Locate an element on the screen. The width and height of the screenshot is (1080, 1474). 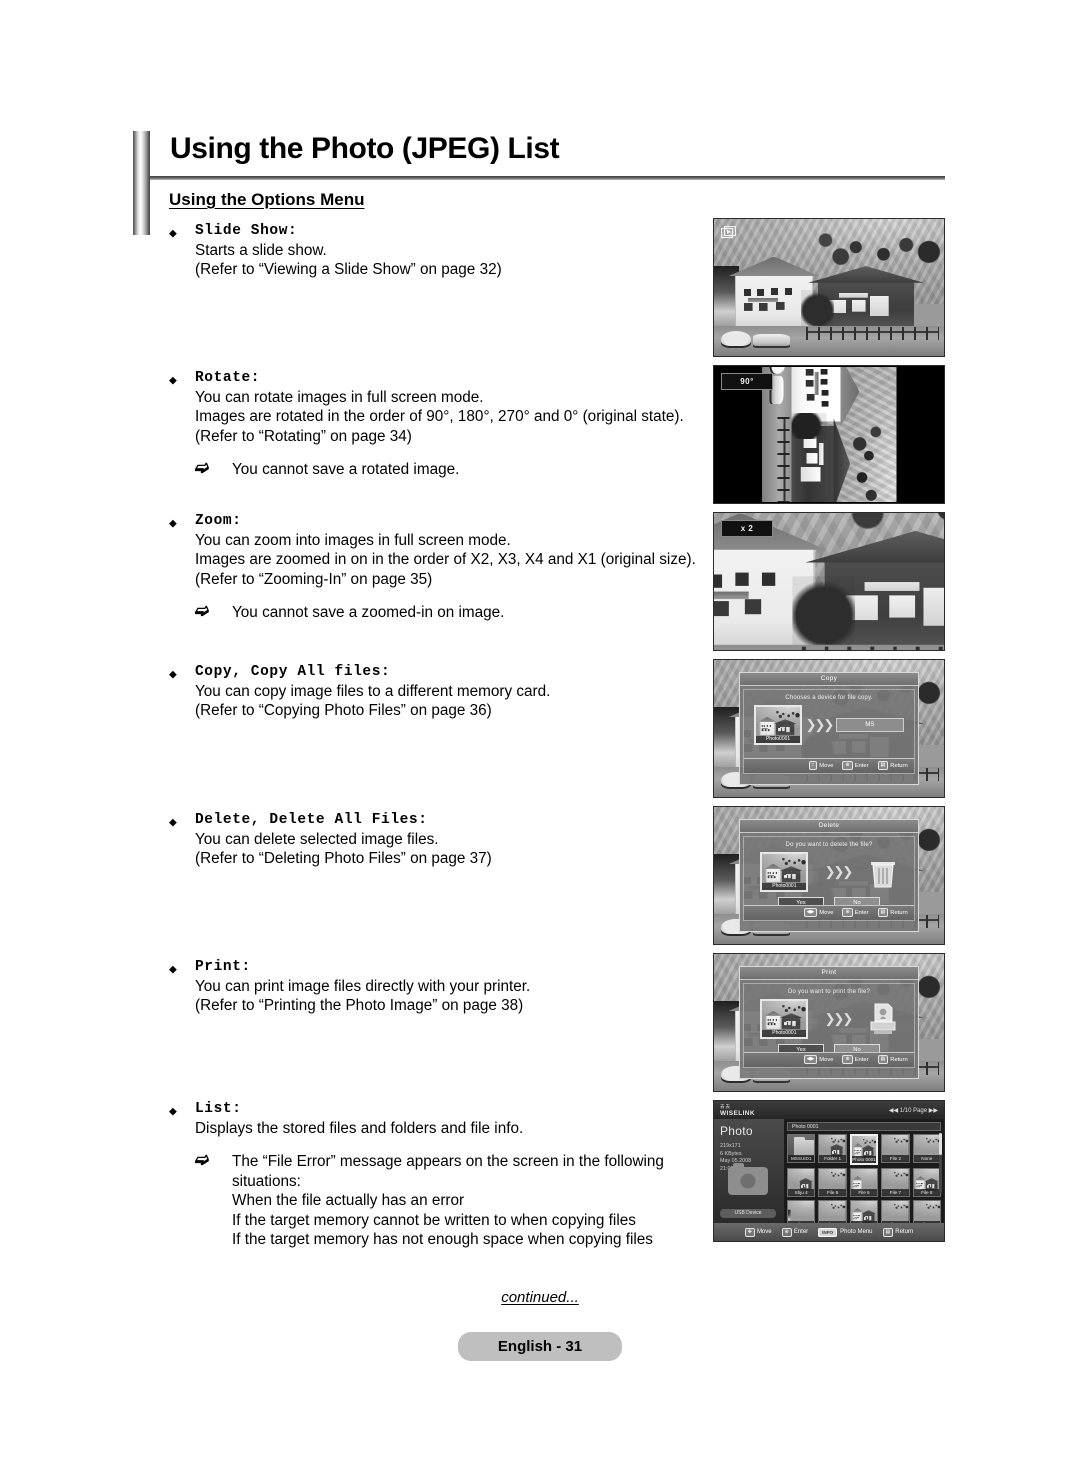
key-hint-photo-menu: INFO Photo Menu is located at coordinates (845, 1232).